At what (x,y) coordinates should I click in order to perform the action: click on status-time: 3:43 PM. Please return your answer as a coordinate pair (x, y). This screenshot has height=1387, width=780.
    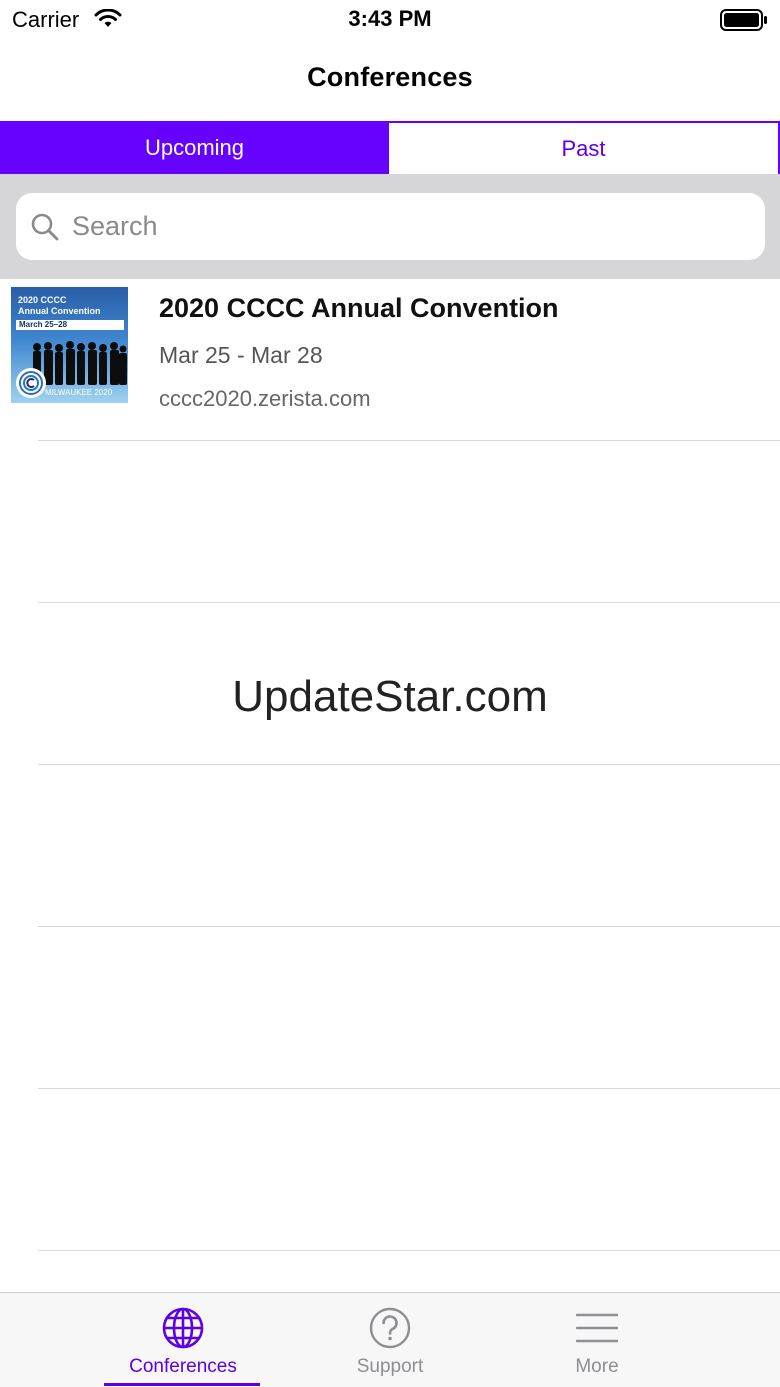
    Looking at the image, I should click on (390, 18).